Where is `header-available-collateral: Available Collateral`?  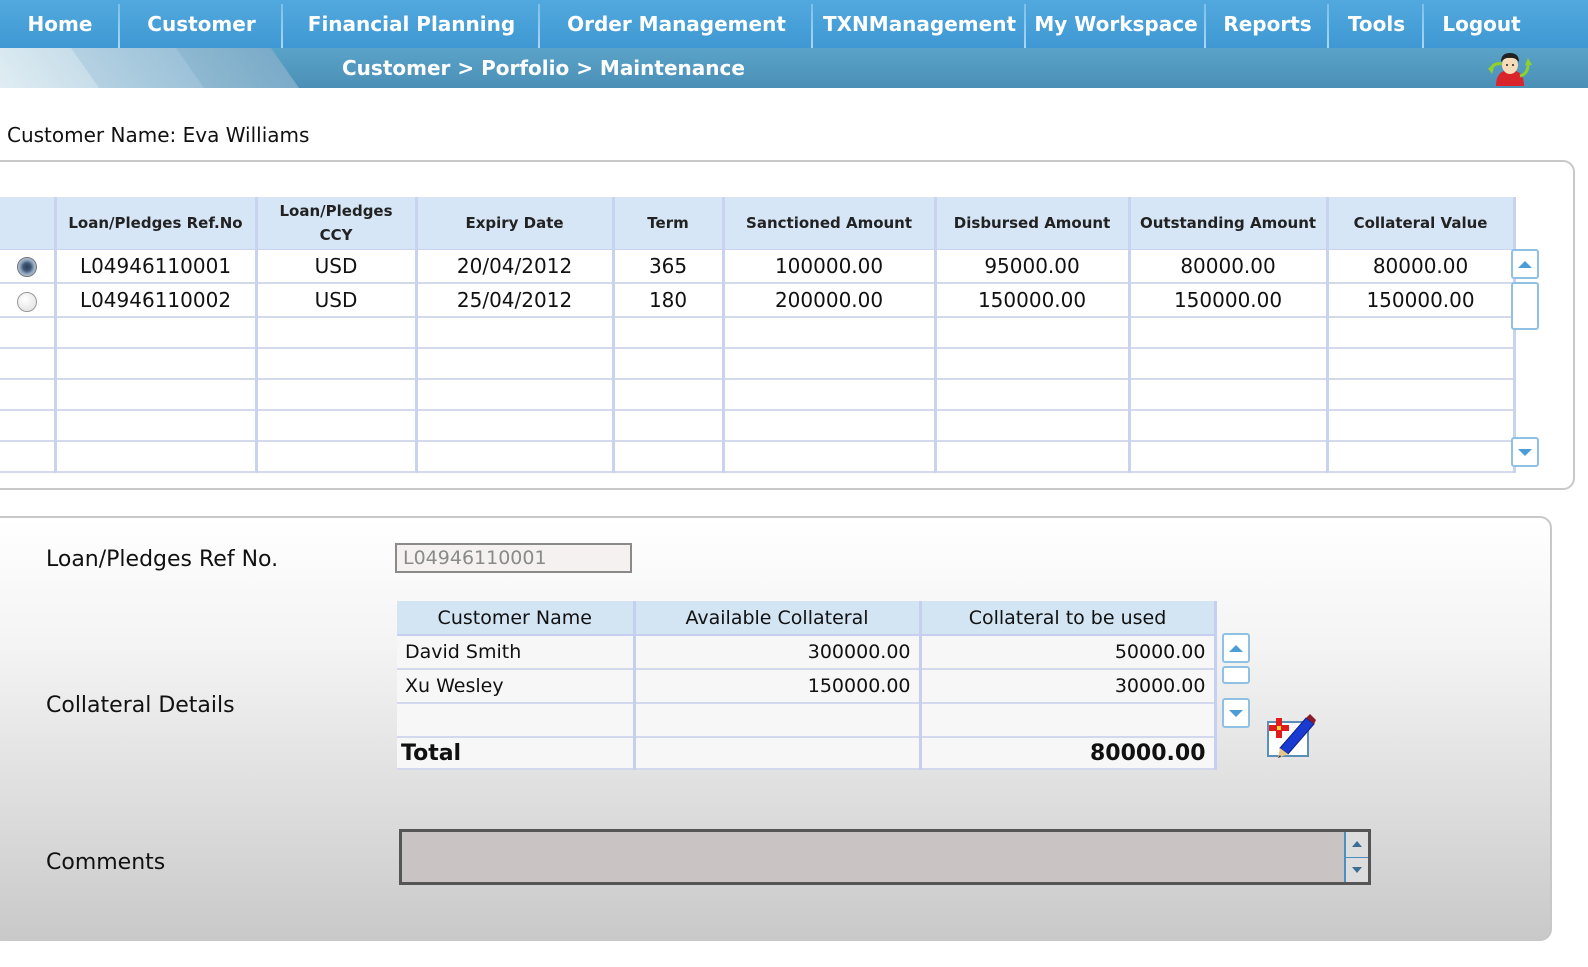 header-available-collateral: Available Collateral is located at coordinates (778, 618).